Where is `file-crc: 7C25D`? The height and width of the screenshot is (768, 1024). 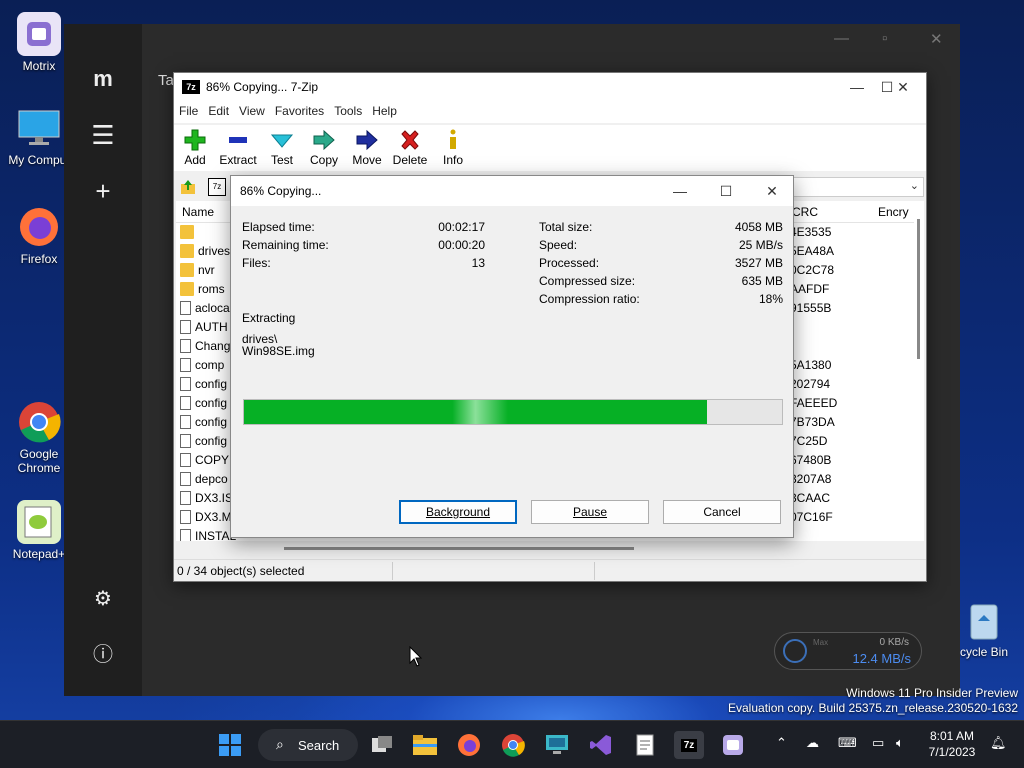
file-crc: 7C25D is located at coordinates (809, 441).